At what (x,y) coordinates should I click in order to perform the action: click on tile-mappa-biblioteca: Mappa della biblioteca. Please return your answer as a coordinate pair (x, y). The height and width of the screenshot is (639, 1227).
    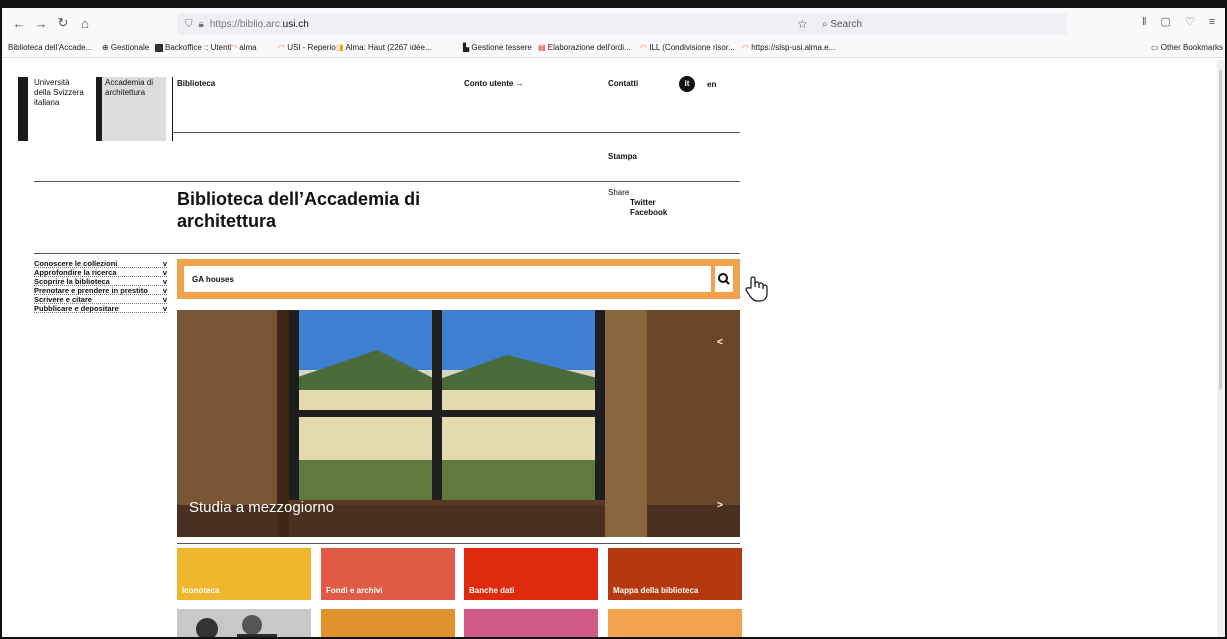
    Looking at the image, I should click on (675, 574).